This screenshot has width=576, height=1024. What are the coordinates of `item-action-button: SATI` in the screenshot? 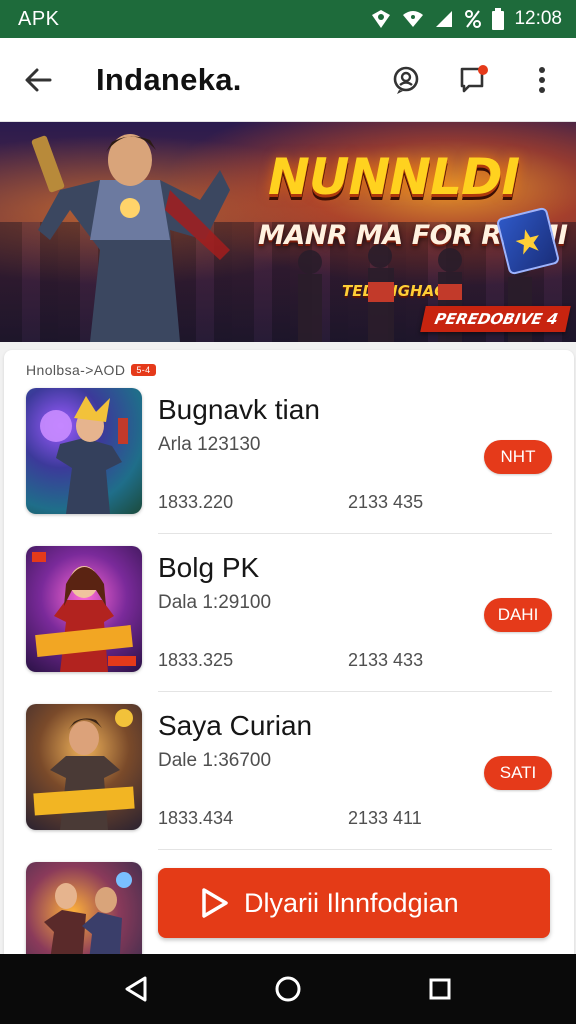 It's located at (518, 773).